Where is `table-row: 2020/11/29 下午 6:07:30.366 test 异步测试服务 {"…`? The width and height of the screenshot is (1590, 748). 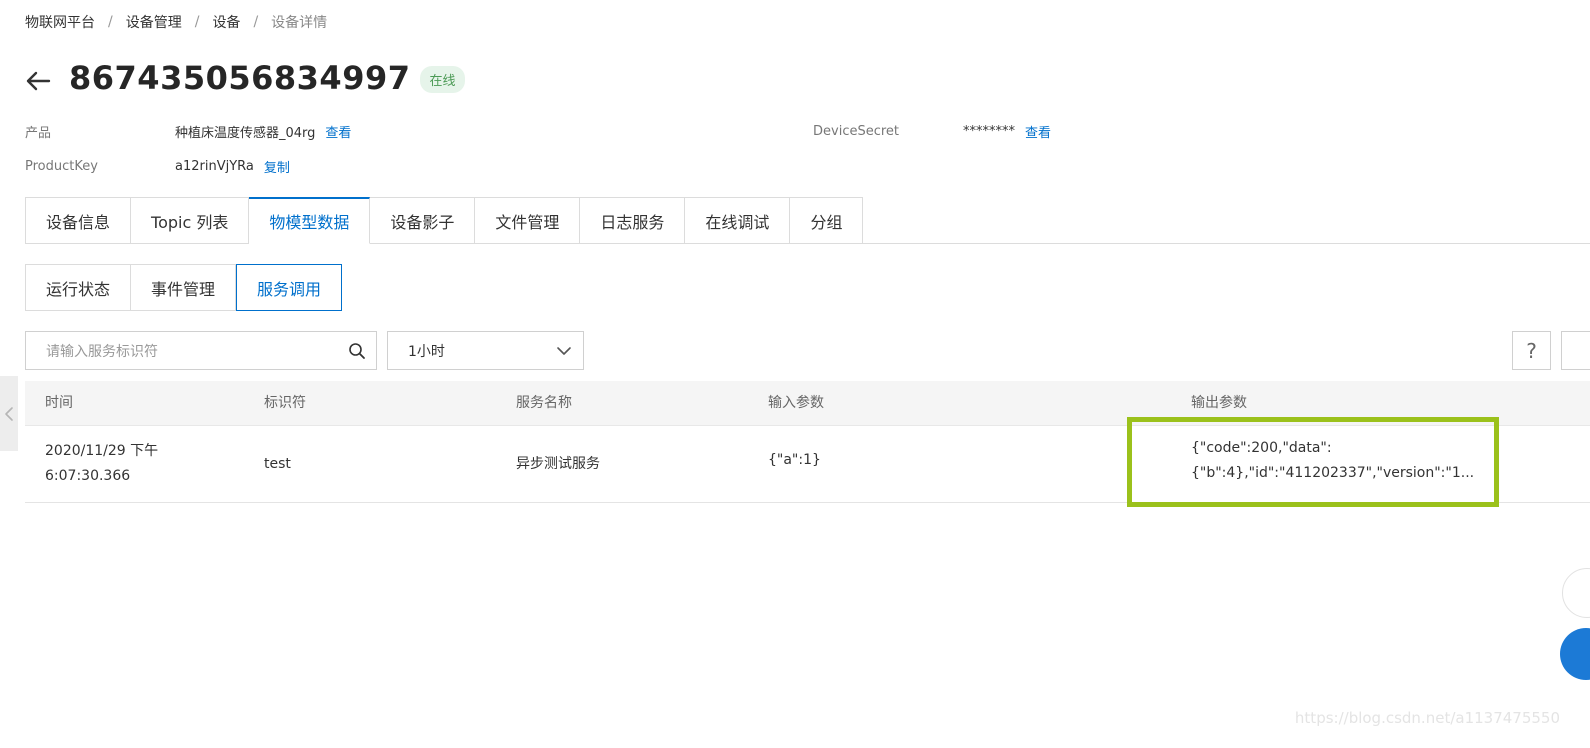
table-row: 2020/11/29 下午 6:07:30.366 test 异步测试服务 {"… is located at coordinates (807, 464).